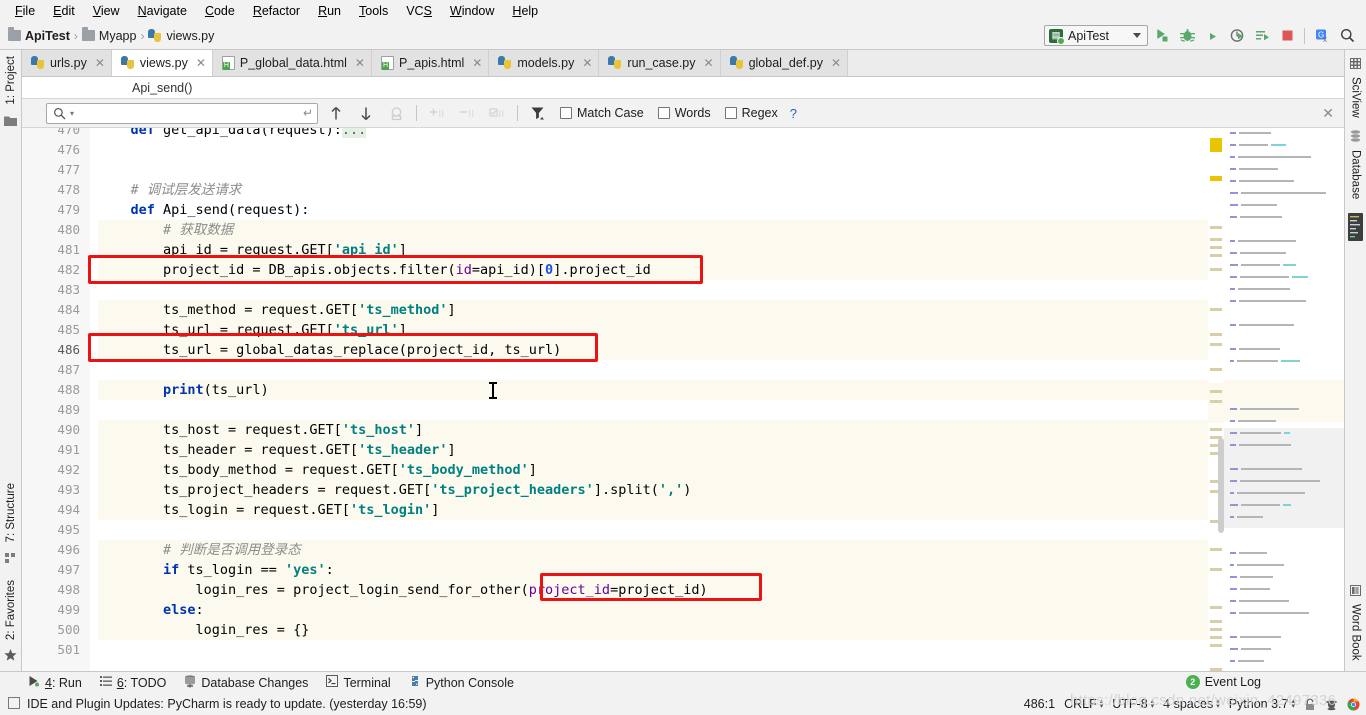 The image size is (1366, 715). I want to click on event-log-button: 2 Event Log, so click(1223, 682).